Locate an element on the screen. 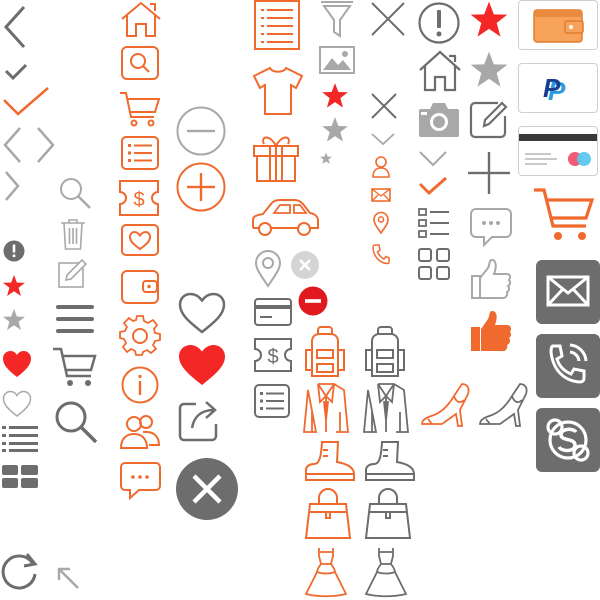 The image size is (600, 600). paypal-icon: PP is located at coordinates (558, 88).